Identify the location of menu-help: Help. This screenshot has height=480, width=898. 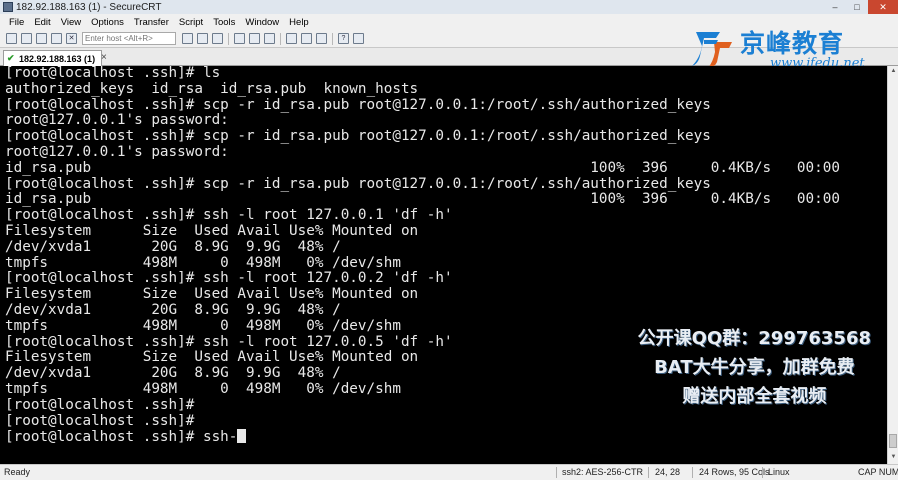
(299, 22).